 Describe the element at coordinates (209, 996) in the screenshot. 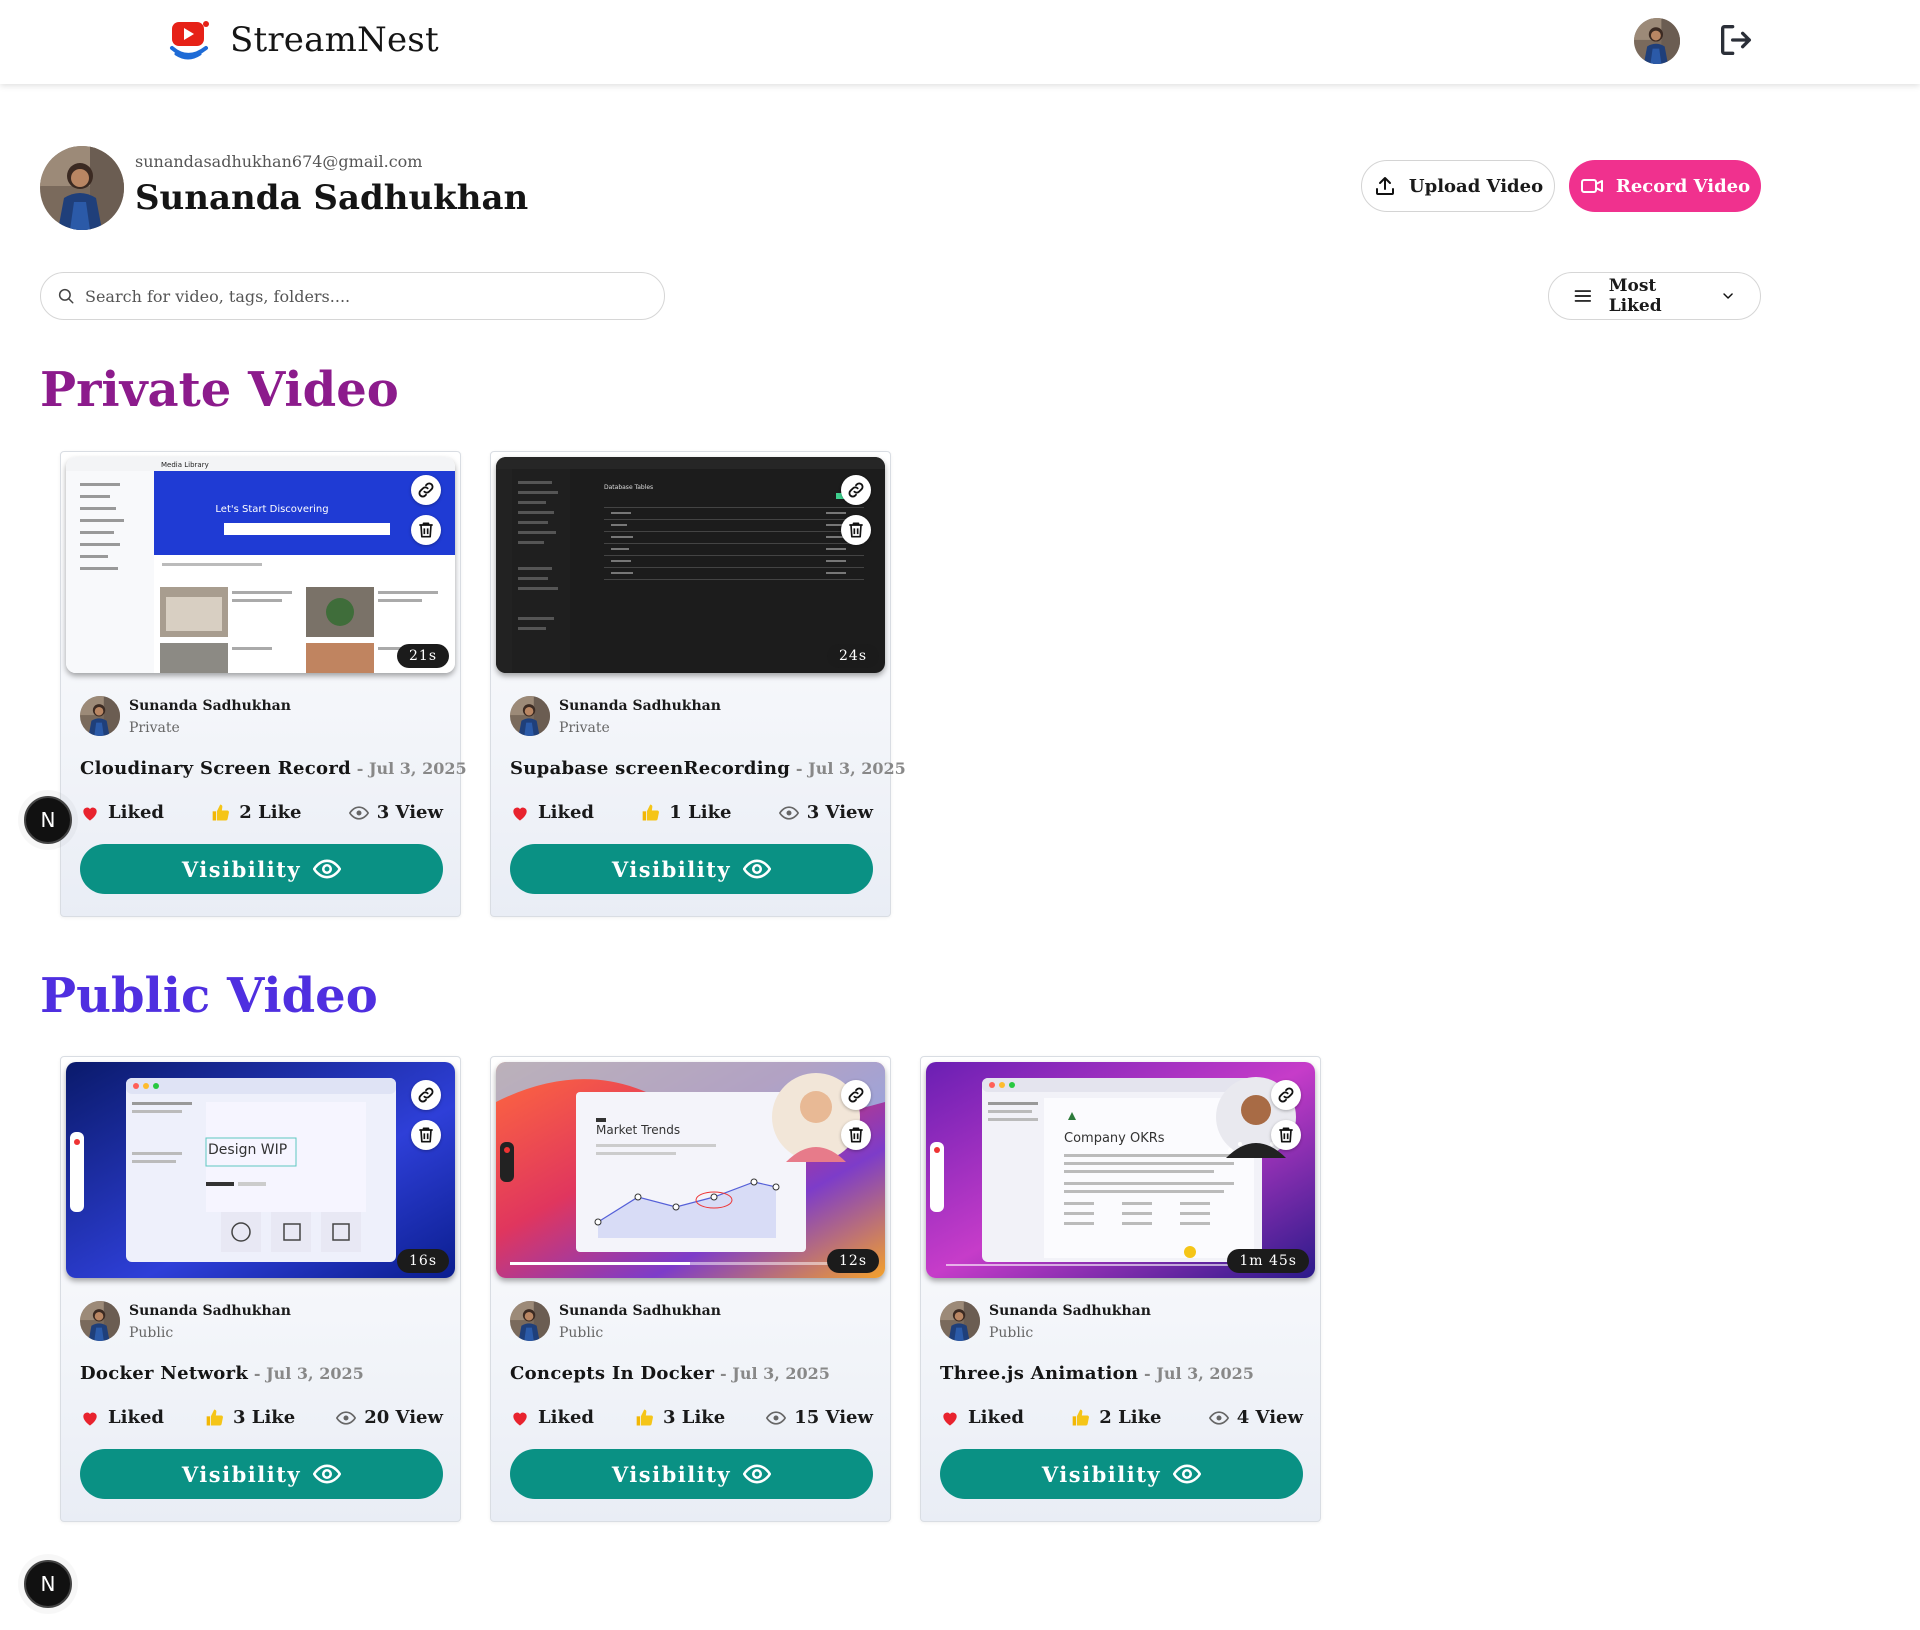

I see `public-video-heading: Public Video` at that location.